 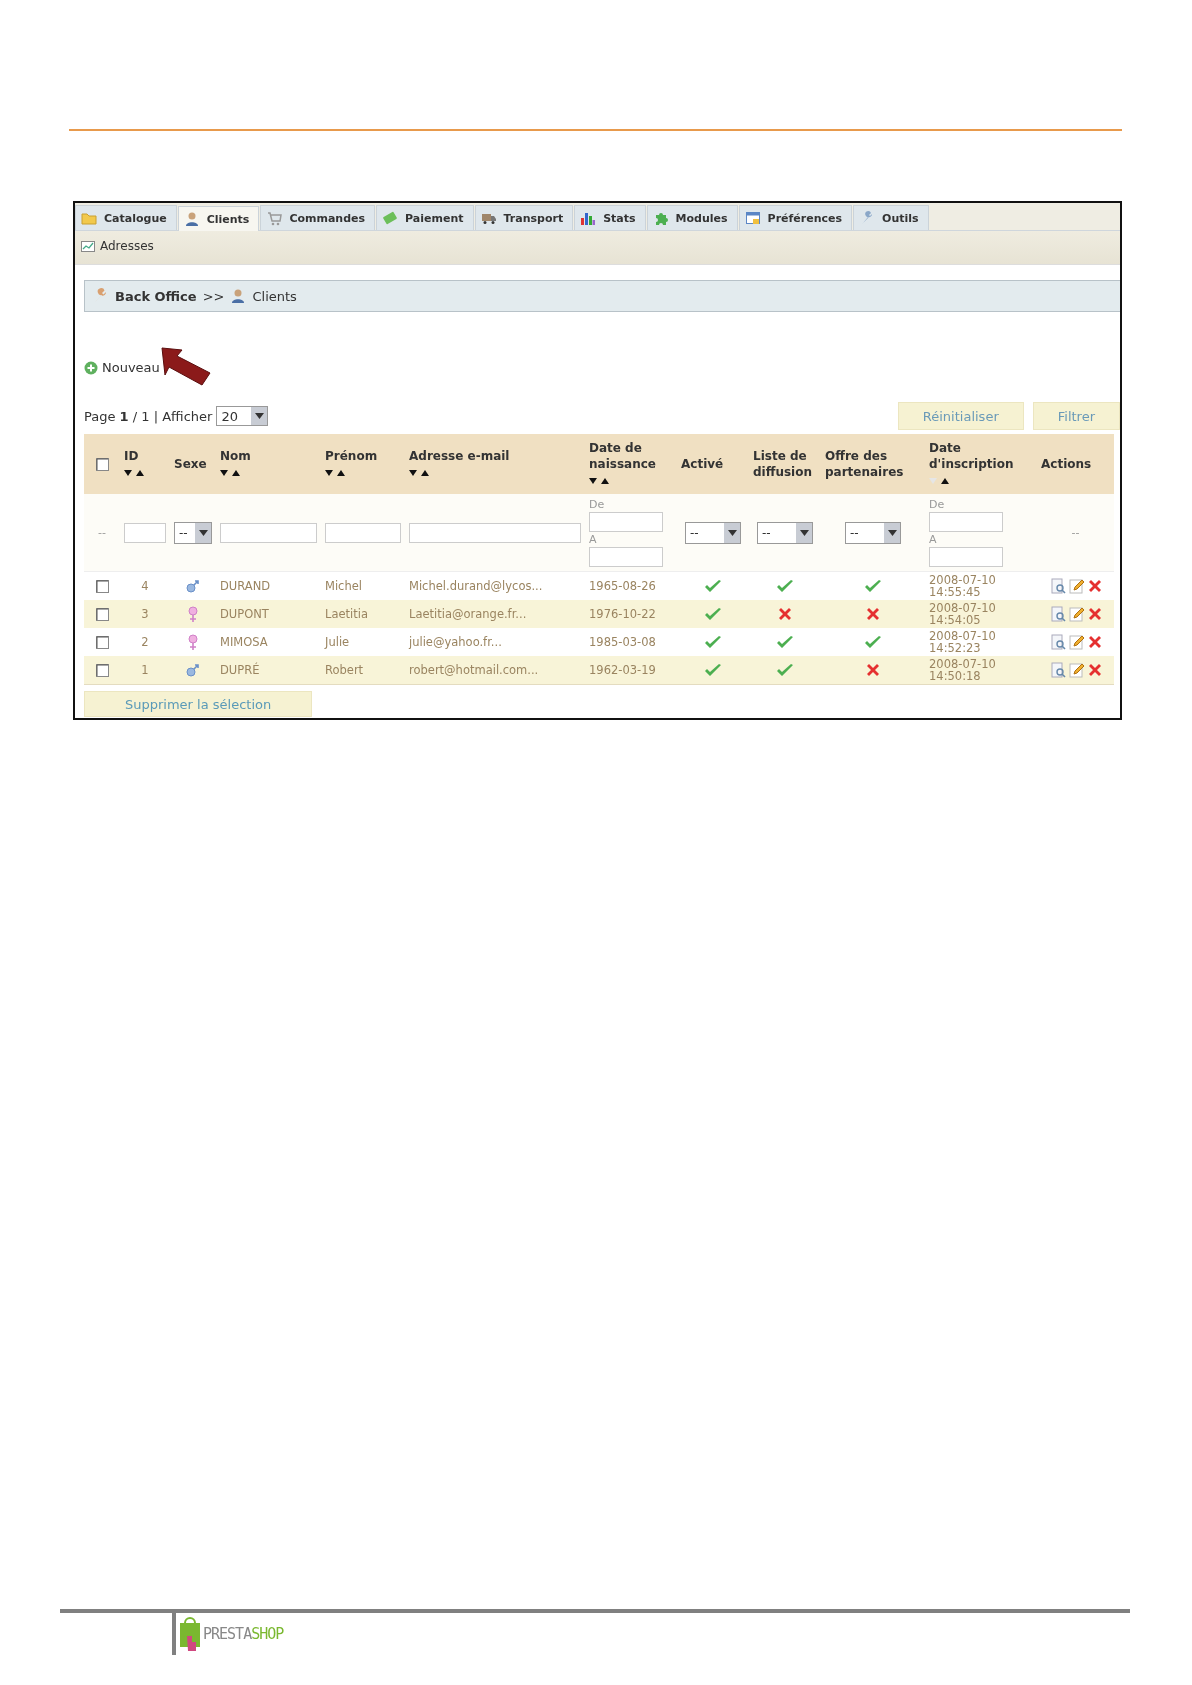 I want to click on cell-text: 2008-07-10 14:55:45, so click(x=963, y=586).